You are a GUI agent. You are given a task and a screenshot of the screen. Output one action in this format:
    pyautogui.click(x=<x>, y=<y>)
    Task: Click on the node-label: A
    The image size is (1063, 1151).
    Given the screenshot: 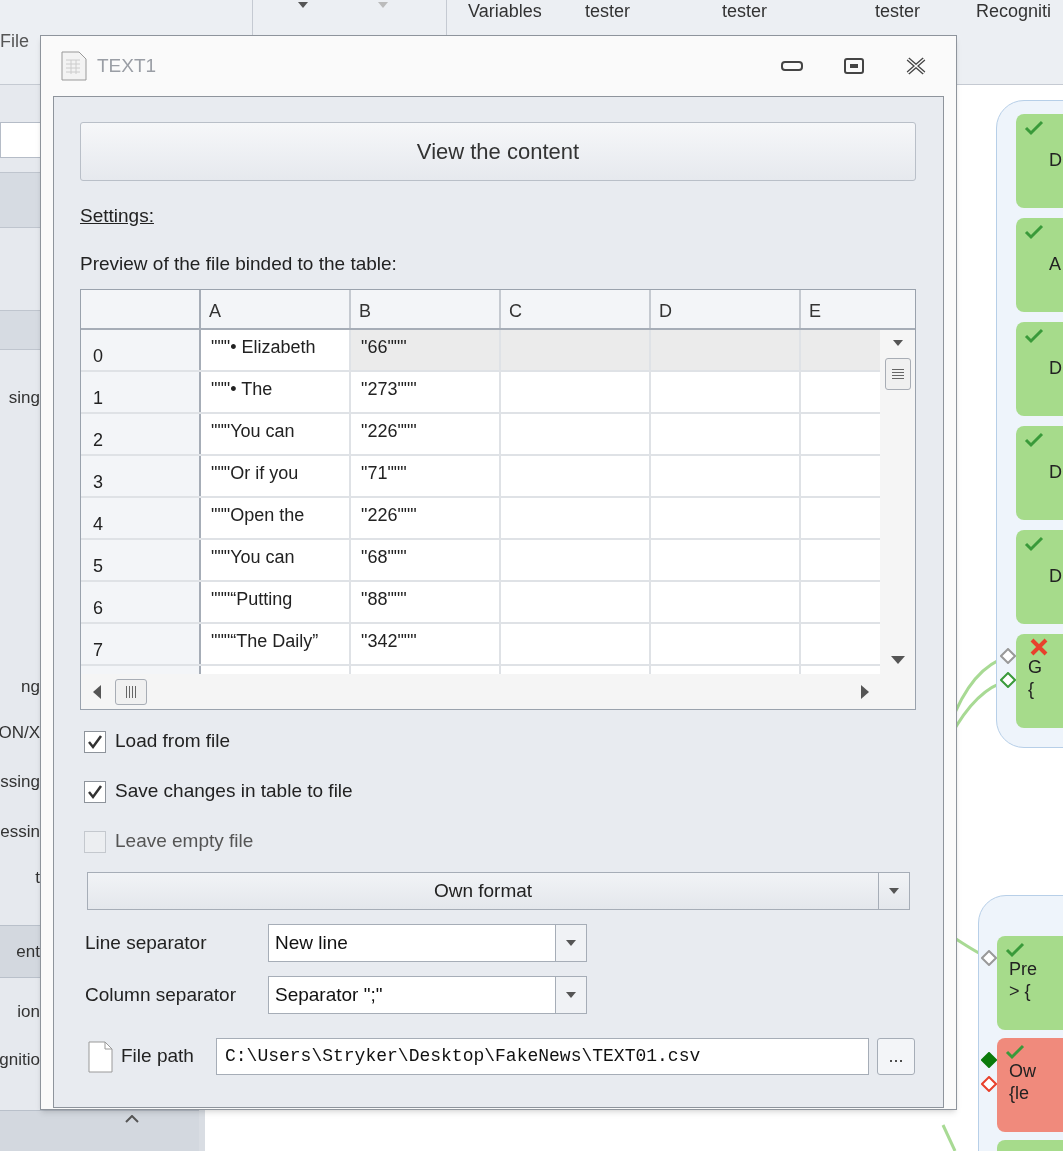 What is the action you would take?
    pyautogui.click(x=1055, y=264)
    